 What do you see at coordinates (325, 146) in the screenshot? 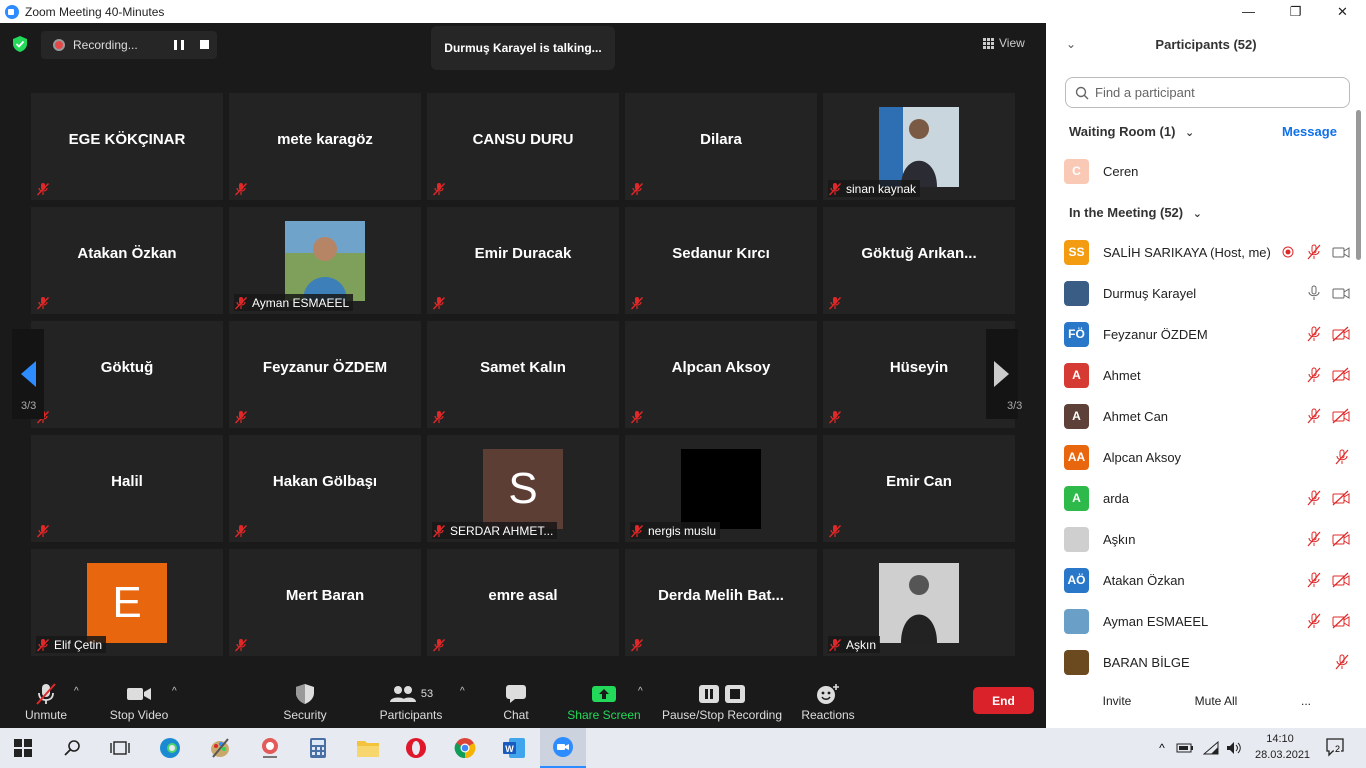
I see `video-tile: mete karagöz` at bounding box center [325, 146].